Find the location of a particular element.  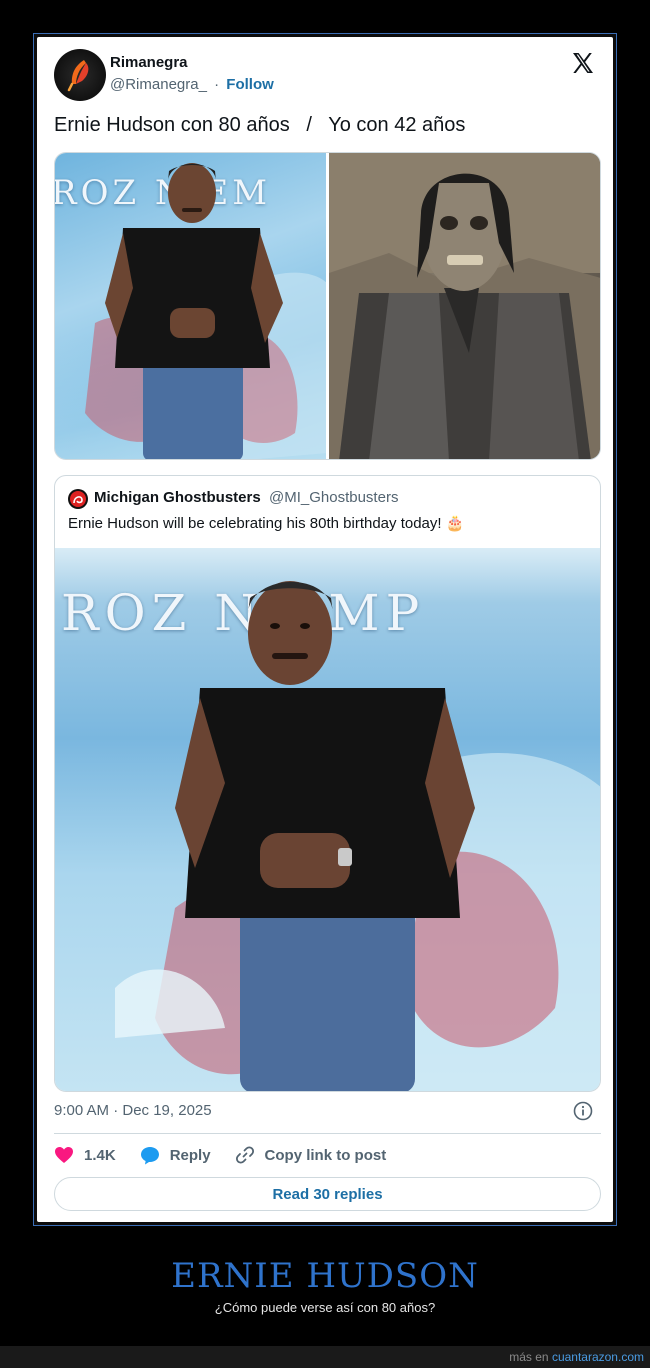

tweet-timestamp: 9:00 AM · Dec 19, 2025 is located at coordinates (133, 1110).